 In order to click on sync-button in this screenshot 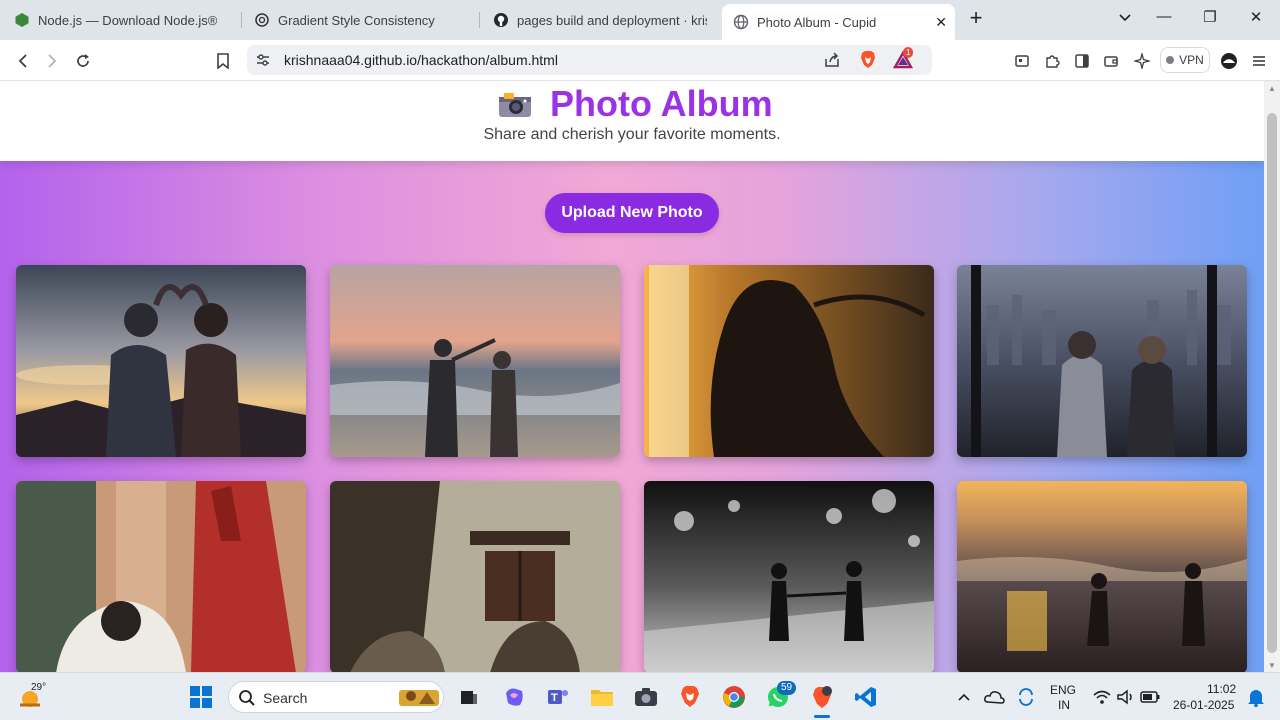, I will do `click(1026, 697)`.